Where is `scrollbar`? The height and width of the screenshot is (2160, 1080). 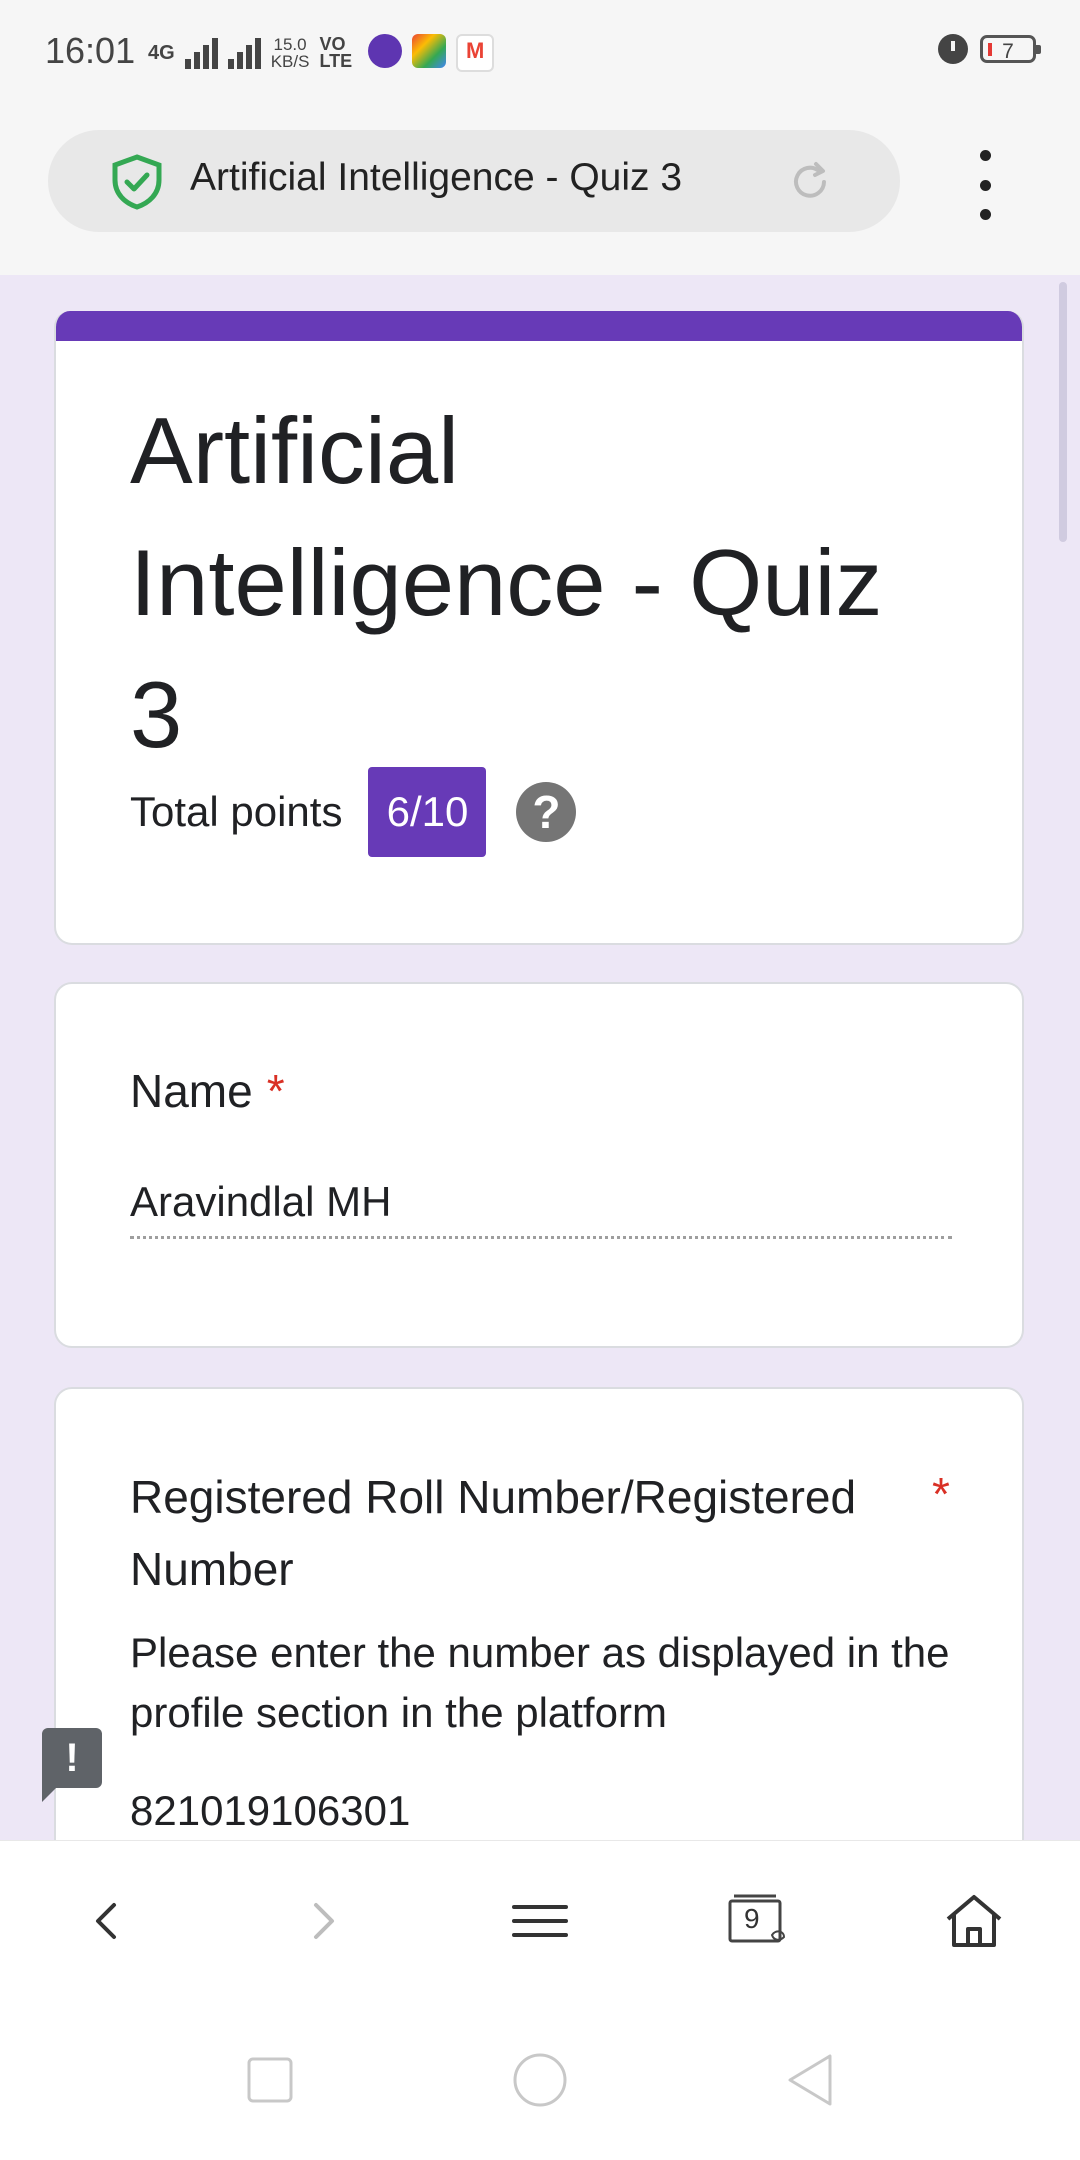 scrollbar is located at coordinates (1063, 412).